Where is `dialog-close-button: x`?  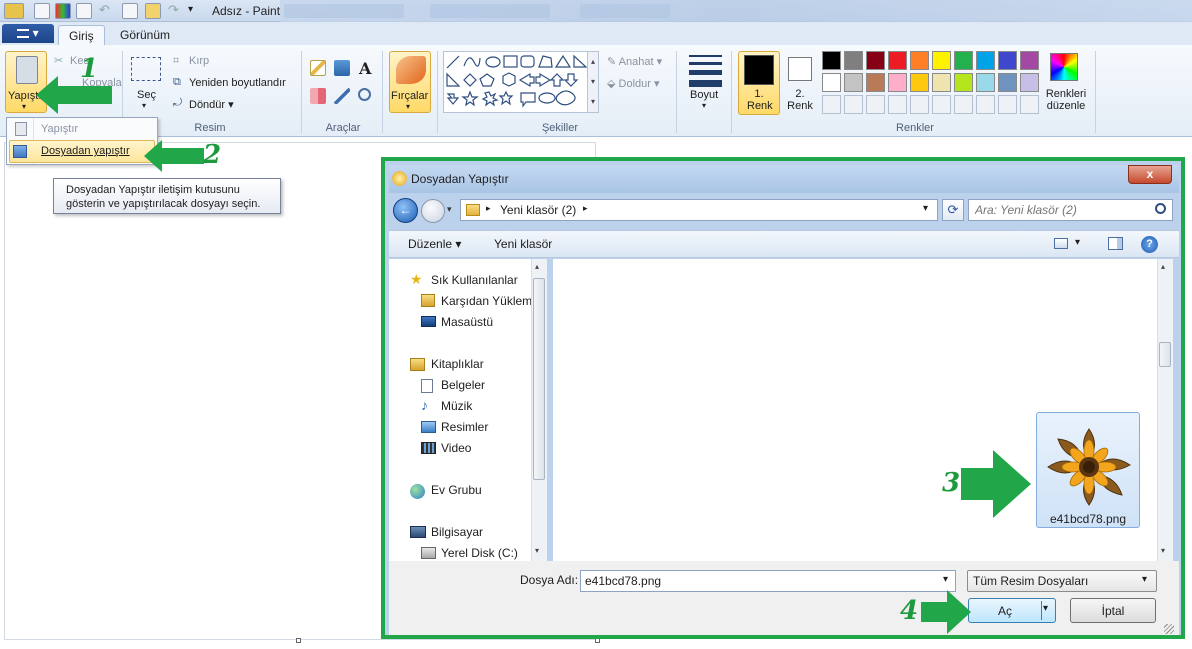 dialog-close-button: x is located at coordinates (1150, 174).